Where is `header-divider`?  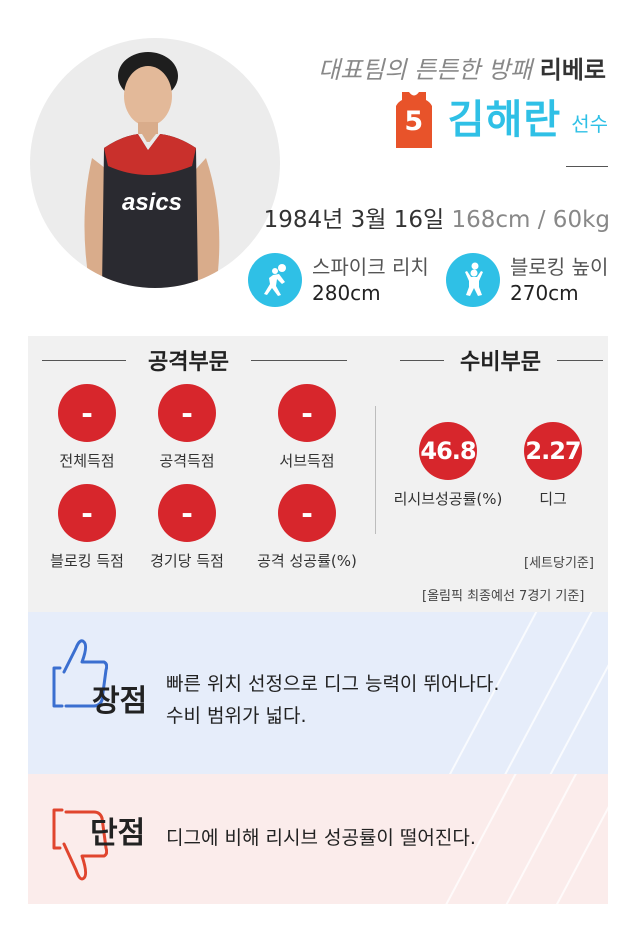 header-divider is located at coordinates (587, 166).